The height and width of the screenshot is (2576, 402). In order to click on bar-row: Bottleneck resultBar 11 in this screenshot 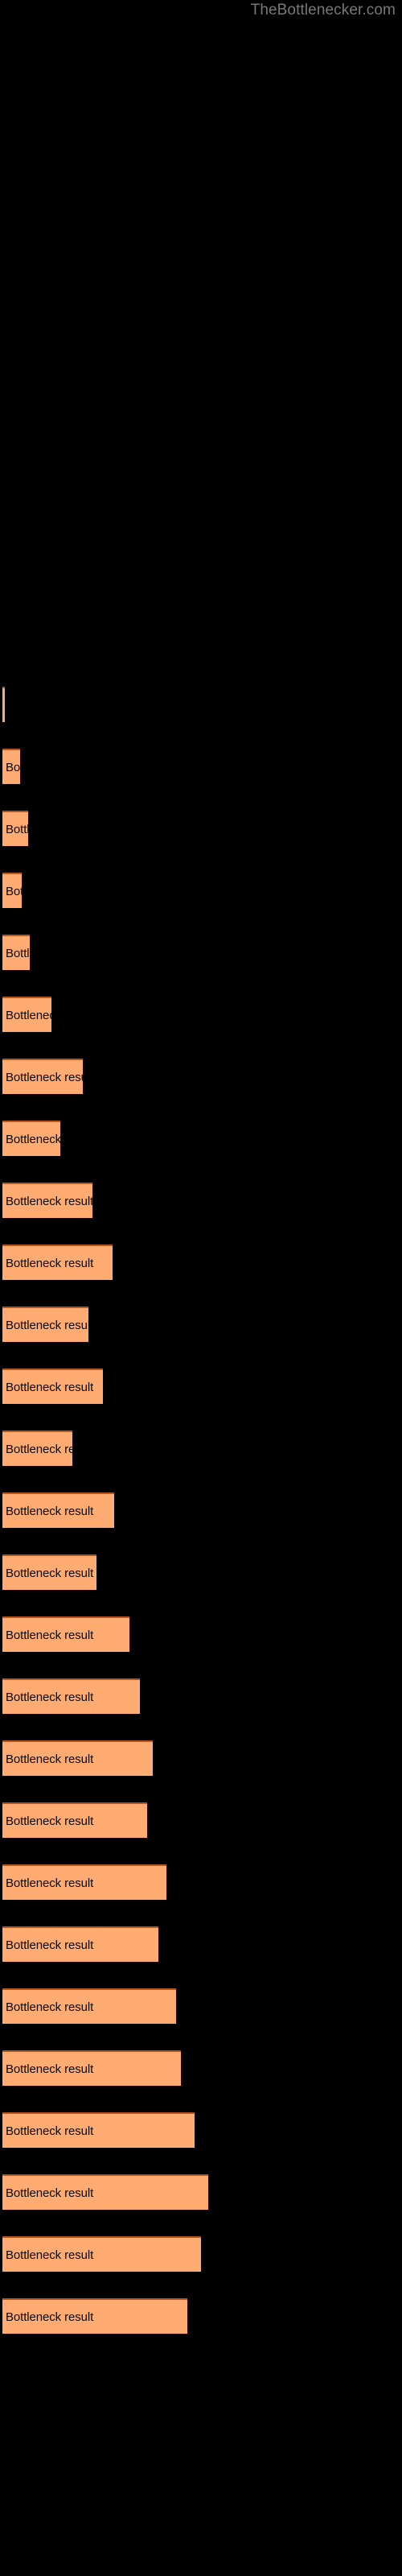, I will do `click(201, 1324)`.